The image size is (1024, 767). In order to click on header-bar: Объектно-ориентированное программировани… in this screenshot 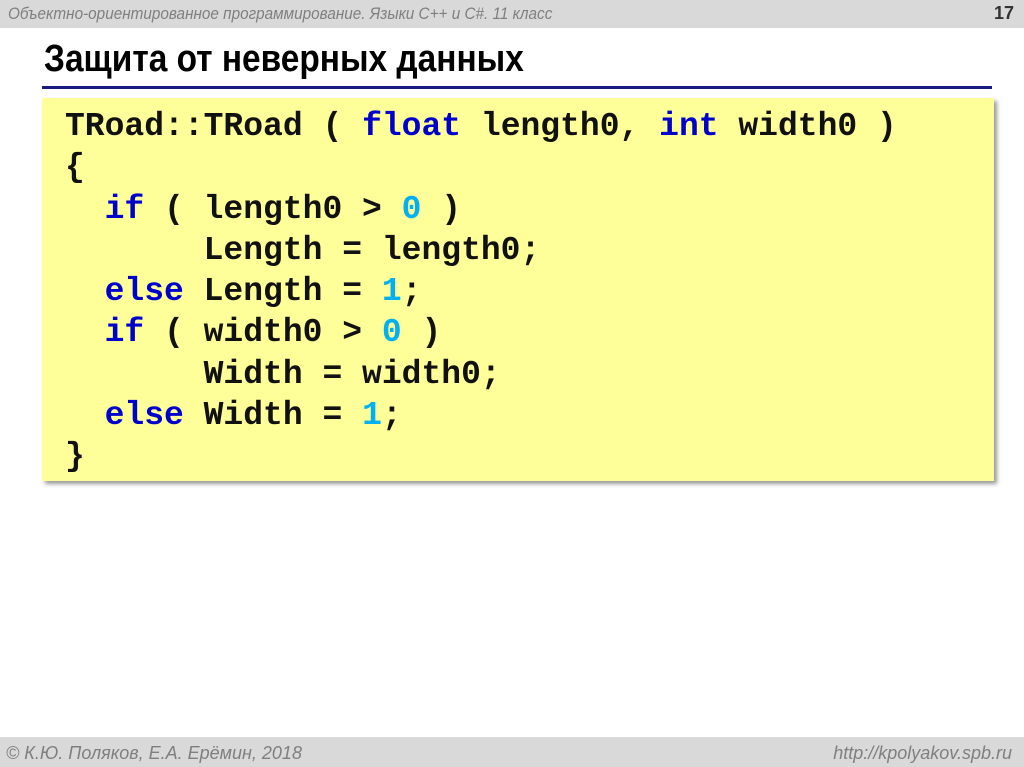, I will do `click(512, 14)`.